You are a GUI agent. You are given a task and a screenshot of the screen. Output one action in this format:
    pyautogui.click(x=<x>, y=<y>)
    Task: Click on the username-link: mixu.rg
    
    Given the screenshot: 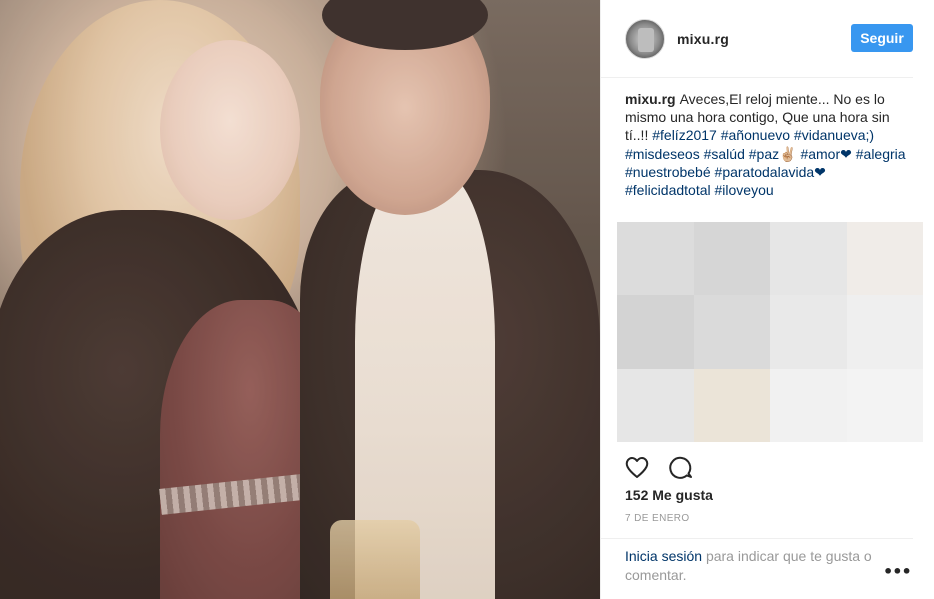 What is the action you would take?
    pyautogui.click(x=703, y=39)
    